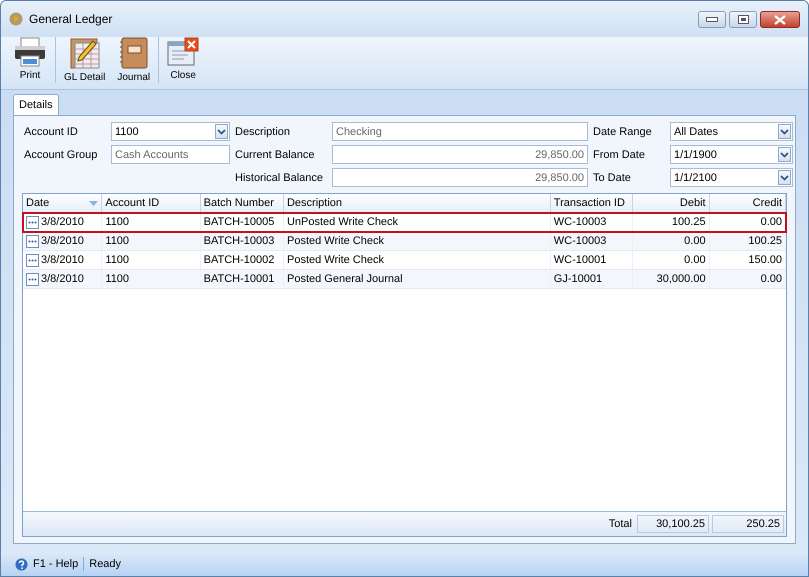  What do you see at coordinates (84, 53) in the screenshot?
I see `ledger-pencil-icon` at bounding box center [84, 53].